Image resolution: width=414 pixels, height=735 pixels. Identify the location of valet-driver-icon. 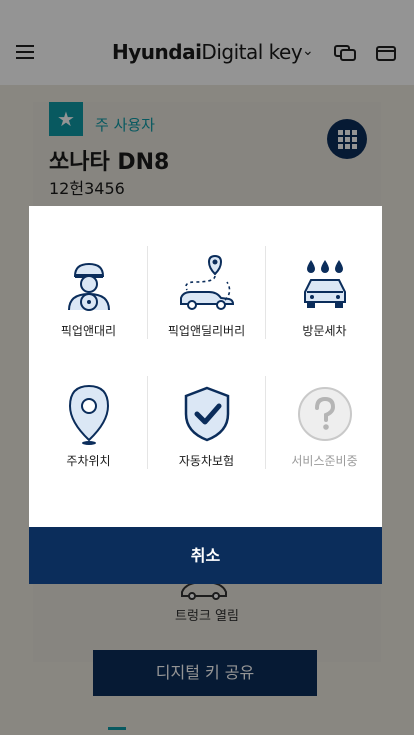
(88, 286).